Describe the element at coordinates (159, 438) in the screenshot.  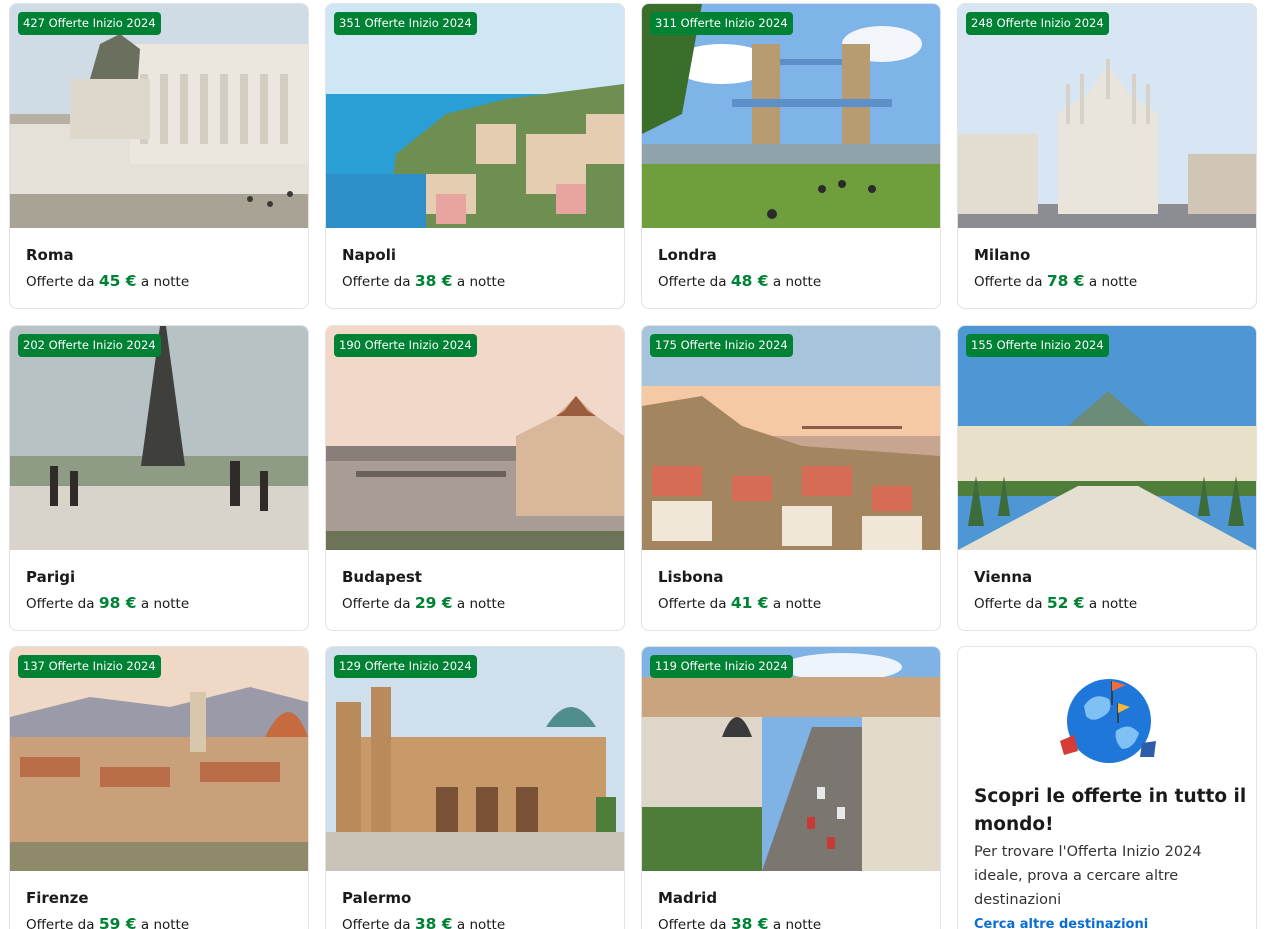
I see `photo-parigi` at that location.